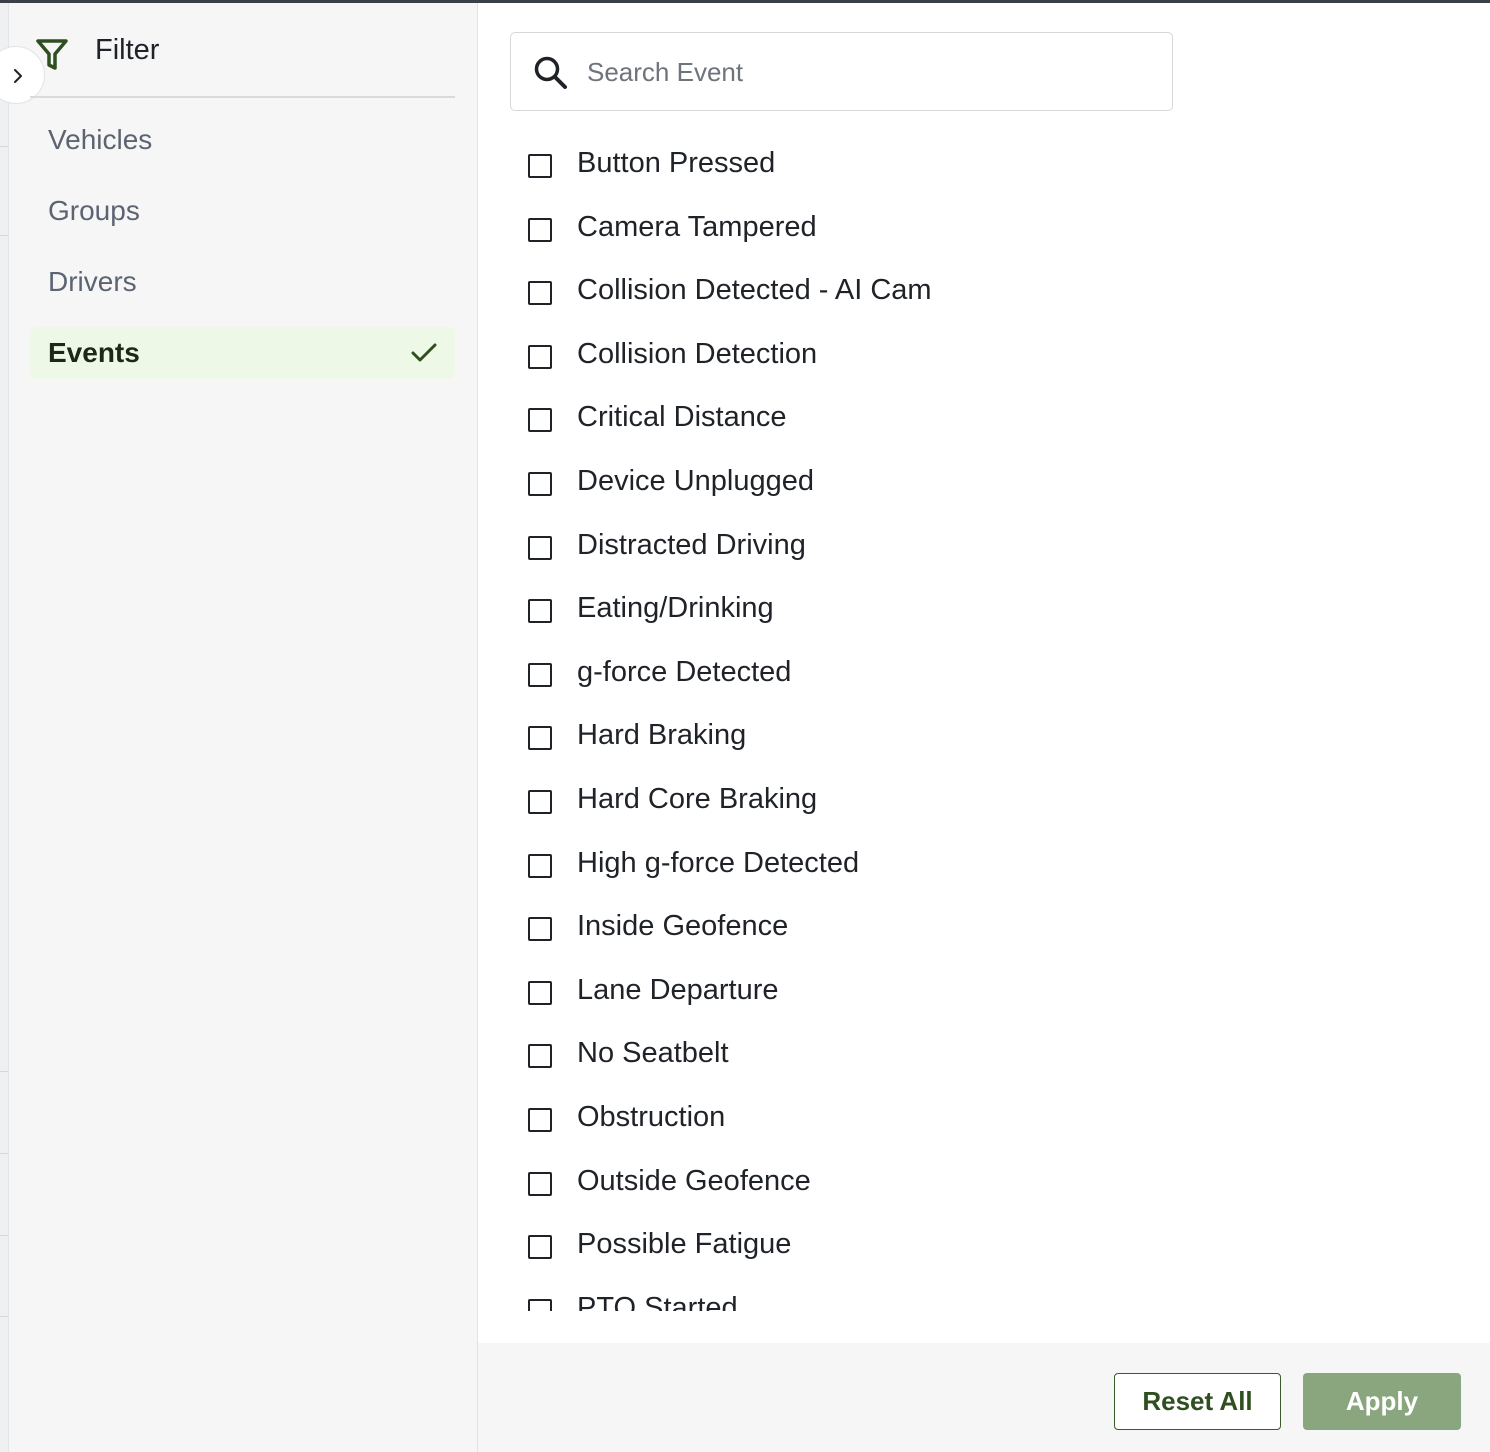  What do you see at coordinates (651, 1117) in the screenshot?
I see `event-label: Obstruction` at bounding box center [651, 1117].